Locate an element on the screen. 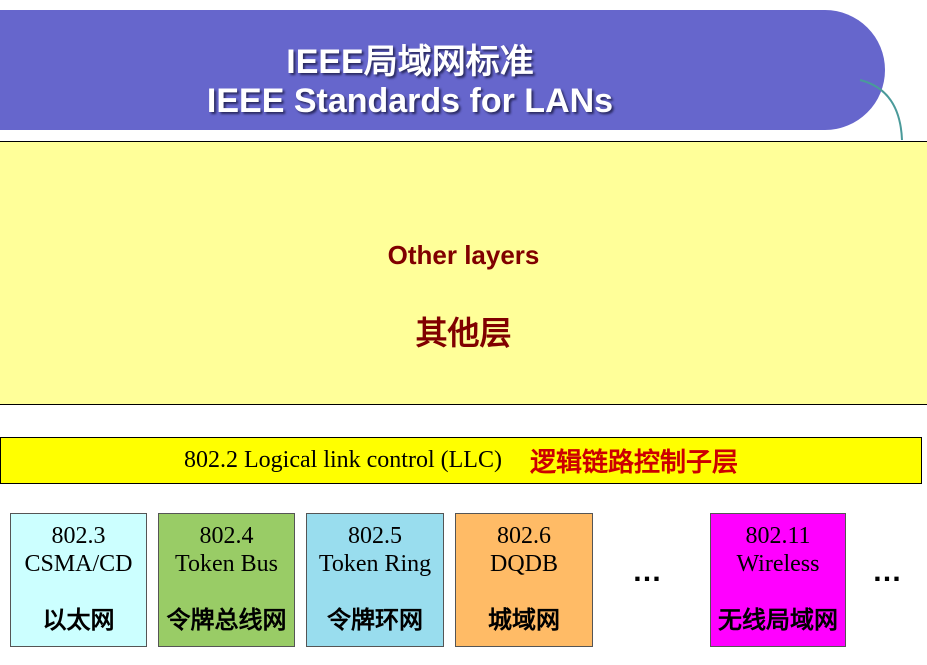 This screenshot has height=665, width=927. standard-name: CSMA/CD is located at coordinates (78, 564).